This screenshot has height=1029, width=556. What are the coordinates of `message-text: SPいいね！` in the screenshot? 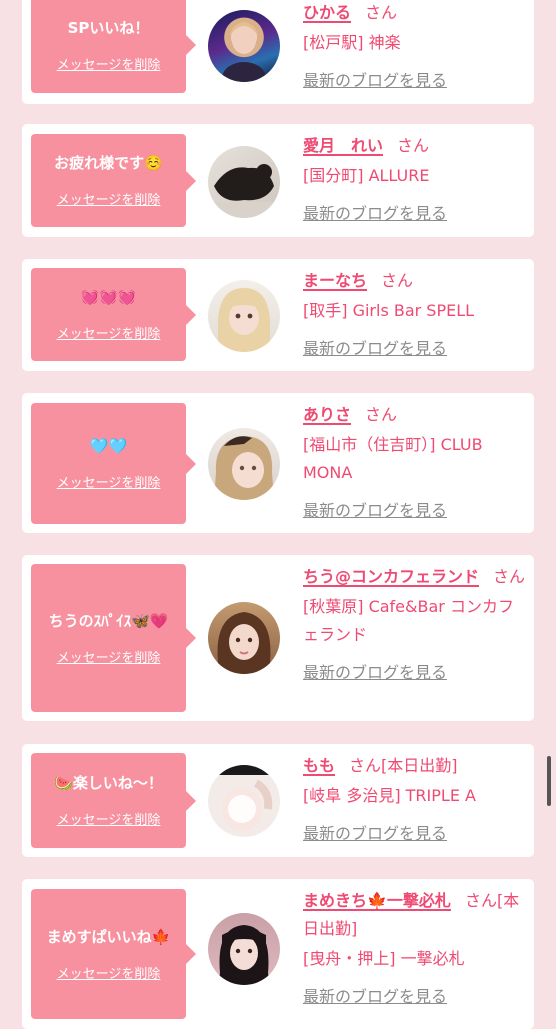 It's located at (108, 27).